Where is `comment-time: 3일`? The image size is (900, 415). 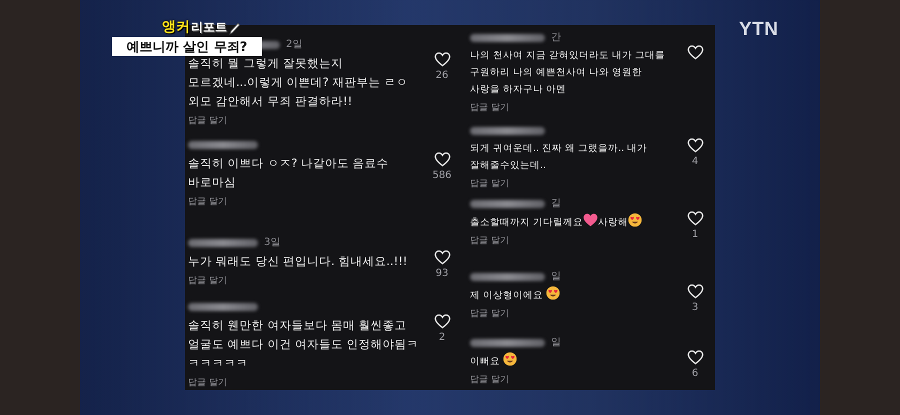 comment-time: 3일 is located at coordinates (272, 243).